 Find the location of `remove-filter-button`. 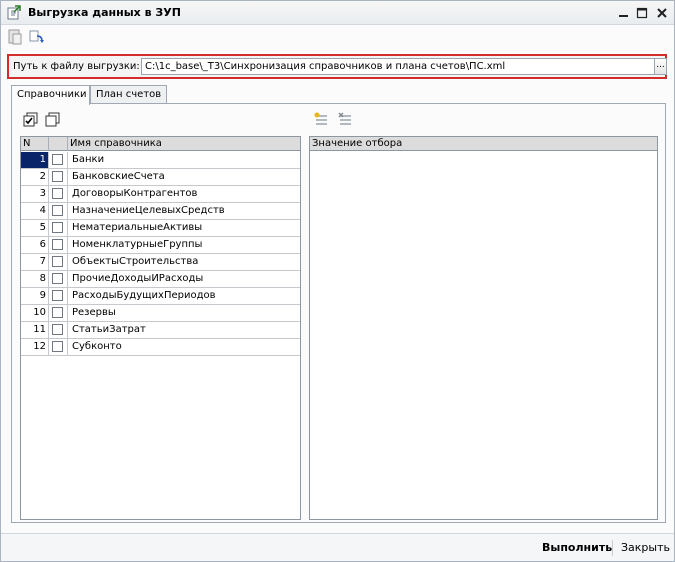

remove-filter-button is located at coordinates (345, 120).